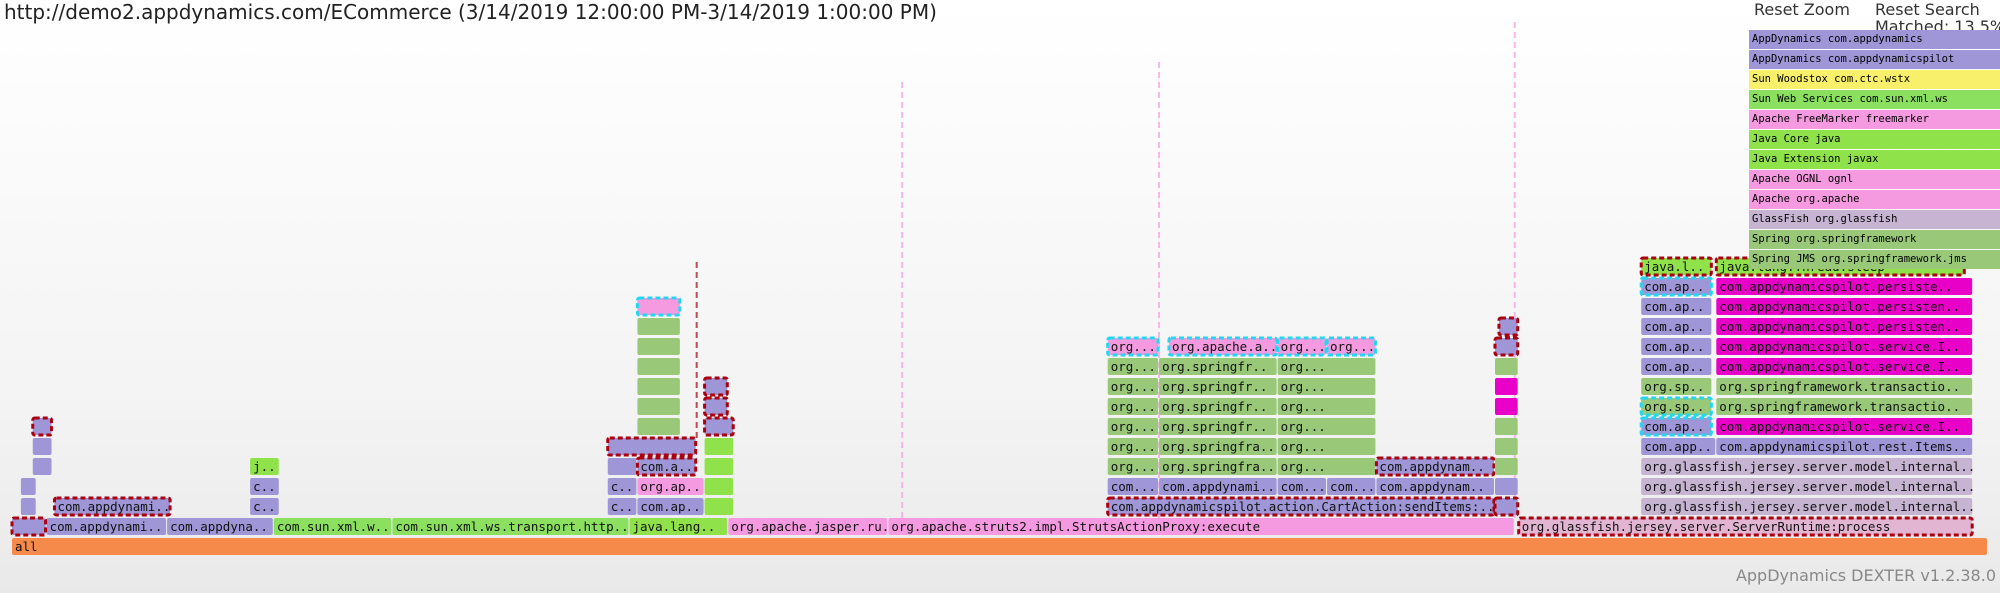 This screenshot has height=593, width=2000. Describe the element at coordinates (1874, 199) in the screenshot. I see `legend-item: Apache org.apache` at that location.